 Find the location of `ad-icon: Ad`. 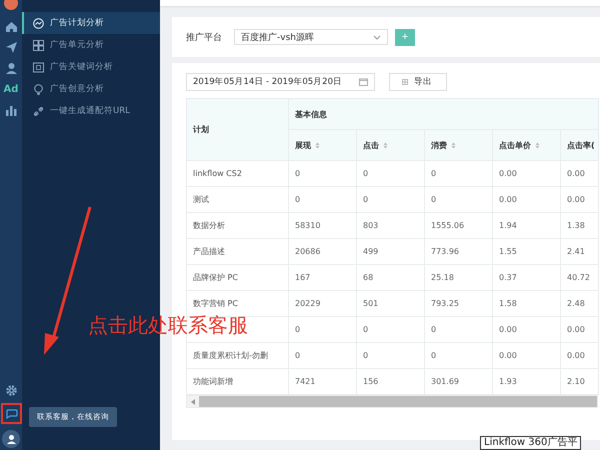

ad-icon: Ad is located at coordinates (11, 89).